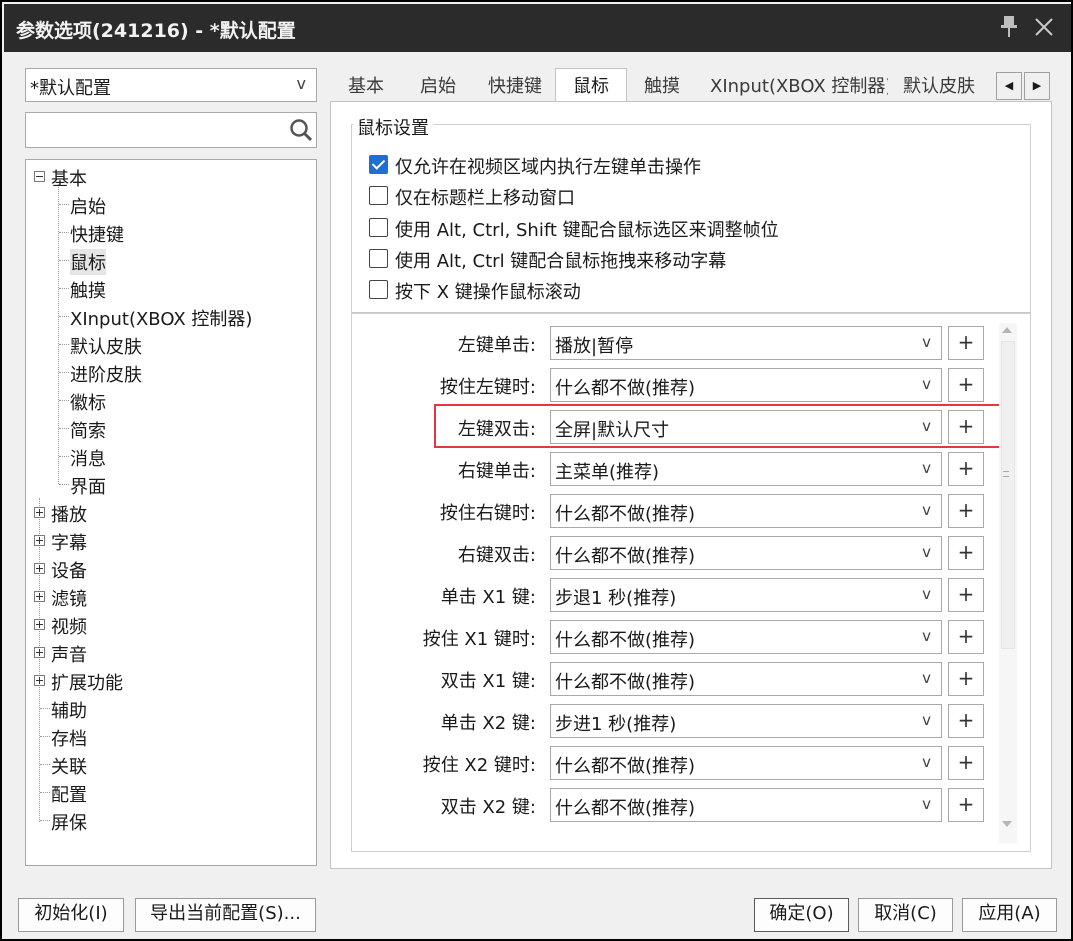 This screenshot has width=1073, height=941. Describe the element at coordinates (171, 85) in the screenshot. I see `profile-select: *默认配置 v` at that location.